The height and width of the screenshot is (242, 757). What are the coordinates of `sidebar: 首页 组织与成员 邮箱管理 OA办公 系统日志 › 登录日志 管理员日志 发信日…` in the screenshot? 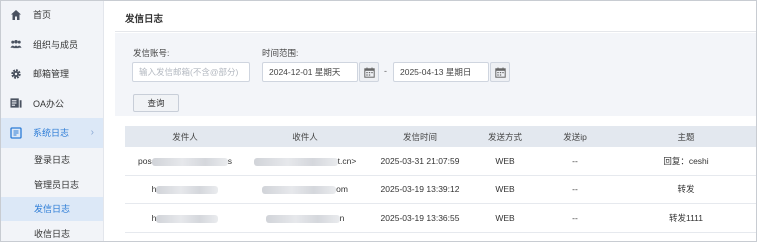 It's located at (52, 121).